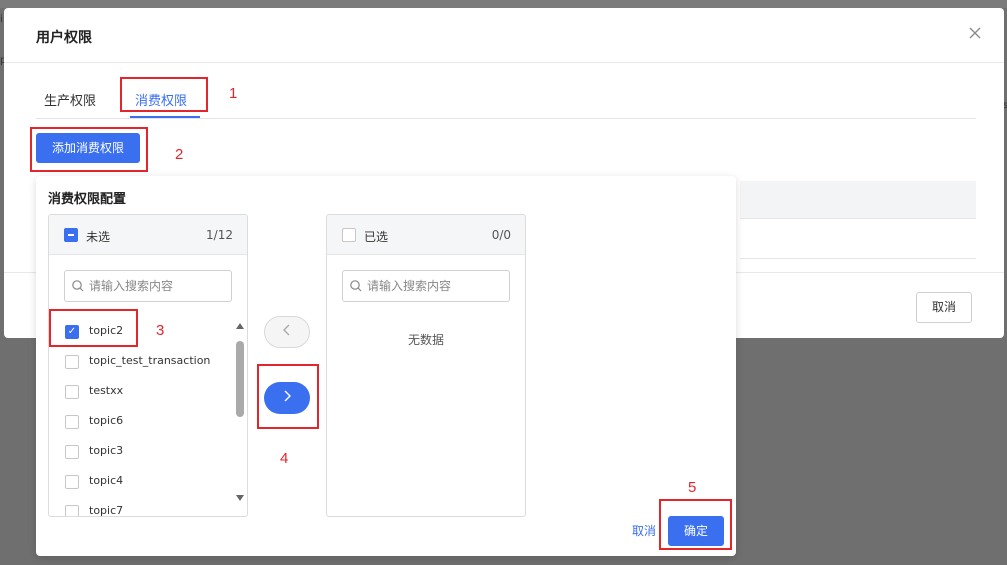  Describe the element at coordinates (98, 237) in the screenshot. I see `source-panel-title: 未选` at that location.